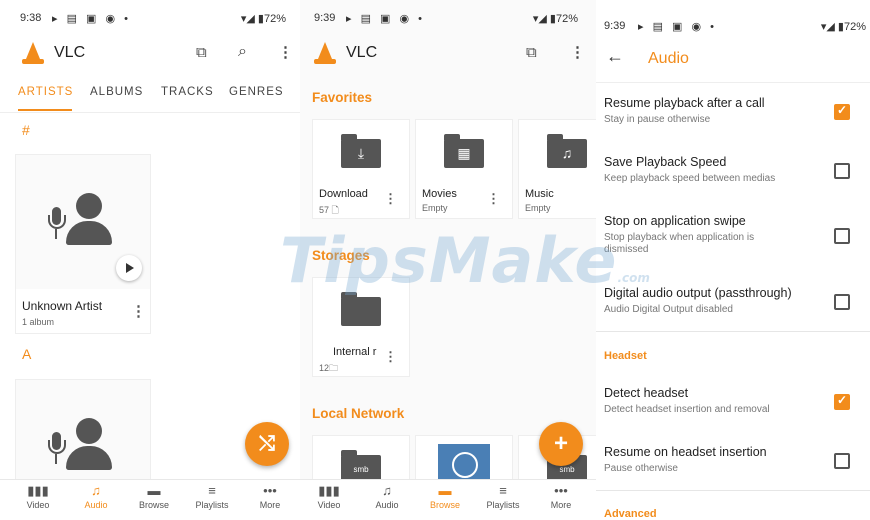 This screenshot has width=870, height=520. I want to click on storage-name: Internal r, so click(355, 352).